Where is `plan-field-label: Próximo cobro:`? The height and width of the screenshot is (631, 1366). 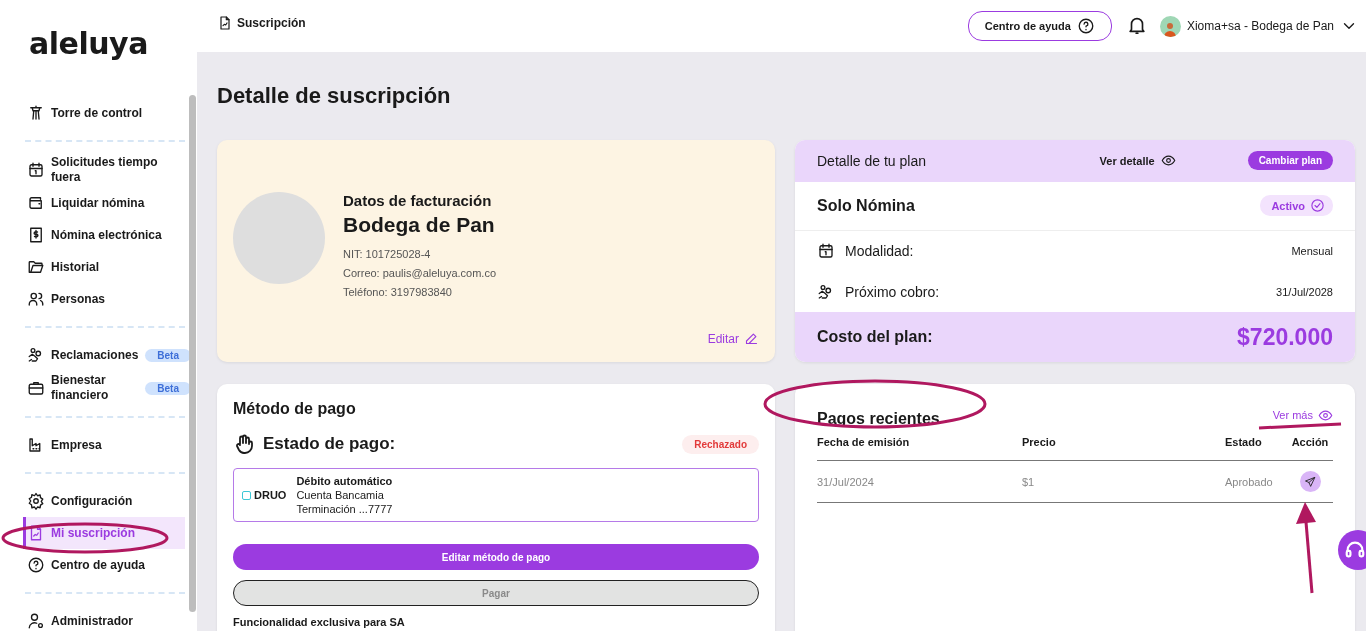 plan-field-label: Próximo cobro: is located at coordinates (893, 291).